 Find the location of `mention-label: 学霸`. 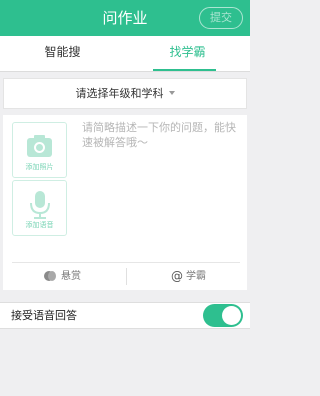

mention-label: 学霸 is located at coordinates (196, 276).